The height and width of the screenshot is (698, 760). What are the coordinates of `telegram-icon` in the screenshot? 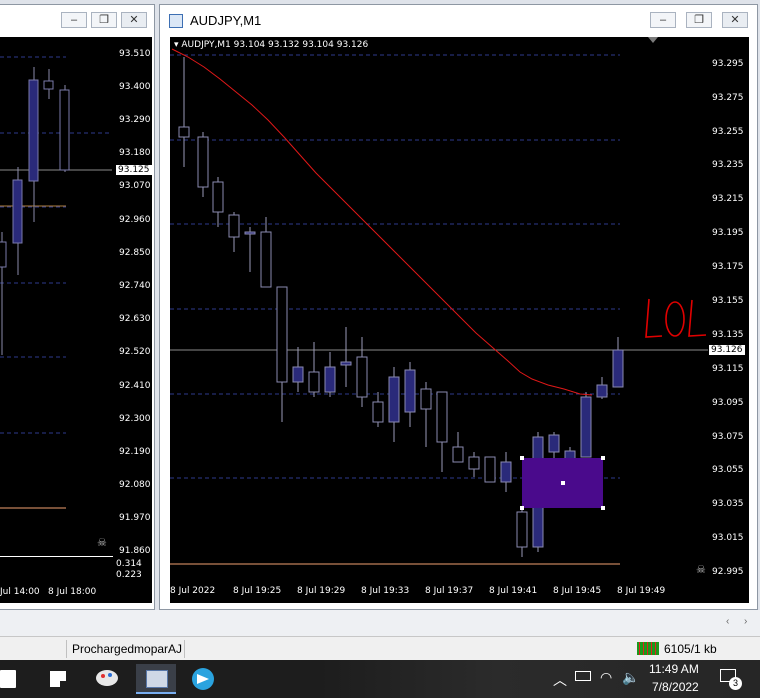 It's located at (204, 679).